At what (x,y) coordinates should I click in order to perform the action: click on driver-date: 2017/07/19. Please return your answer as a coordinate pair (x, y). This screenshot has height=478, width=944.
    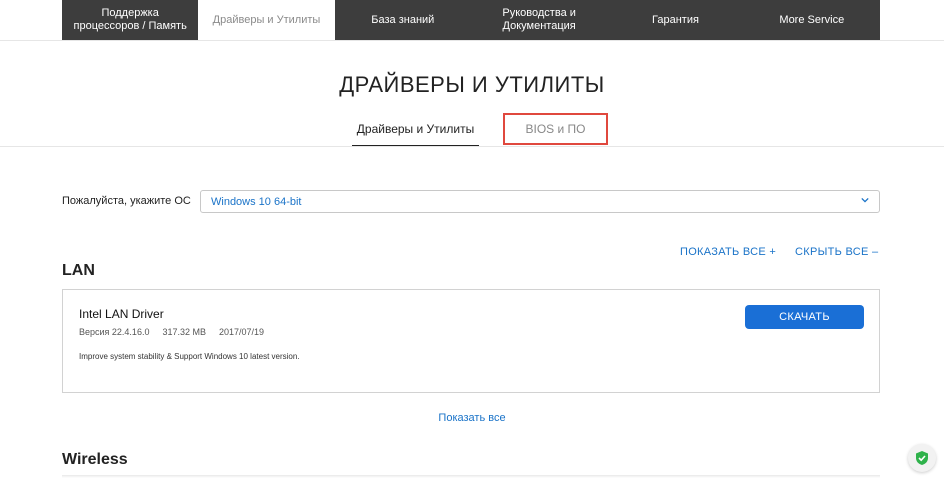
    Looking at the image, I should click on (241, 332).